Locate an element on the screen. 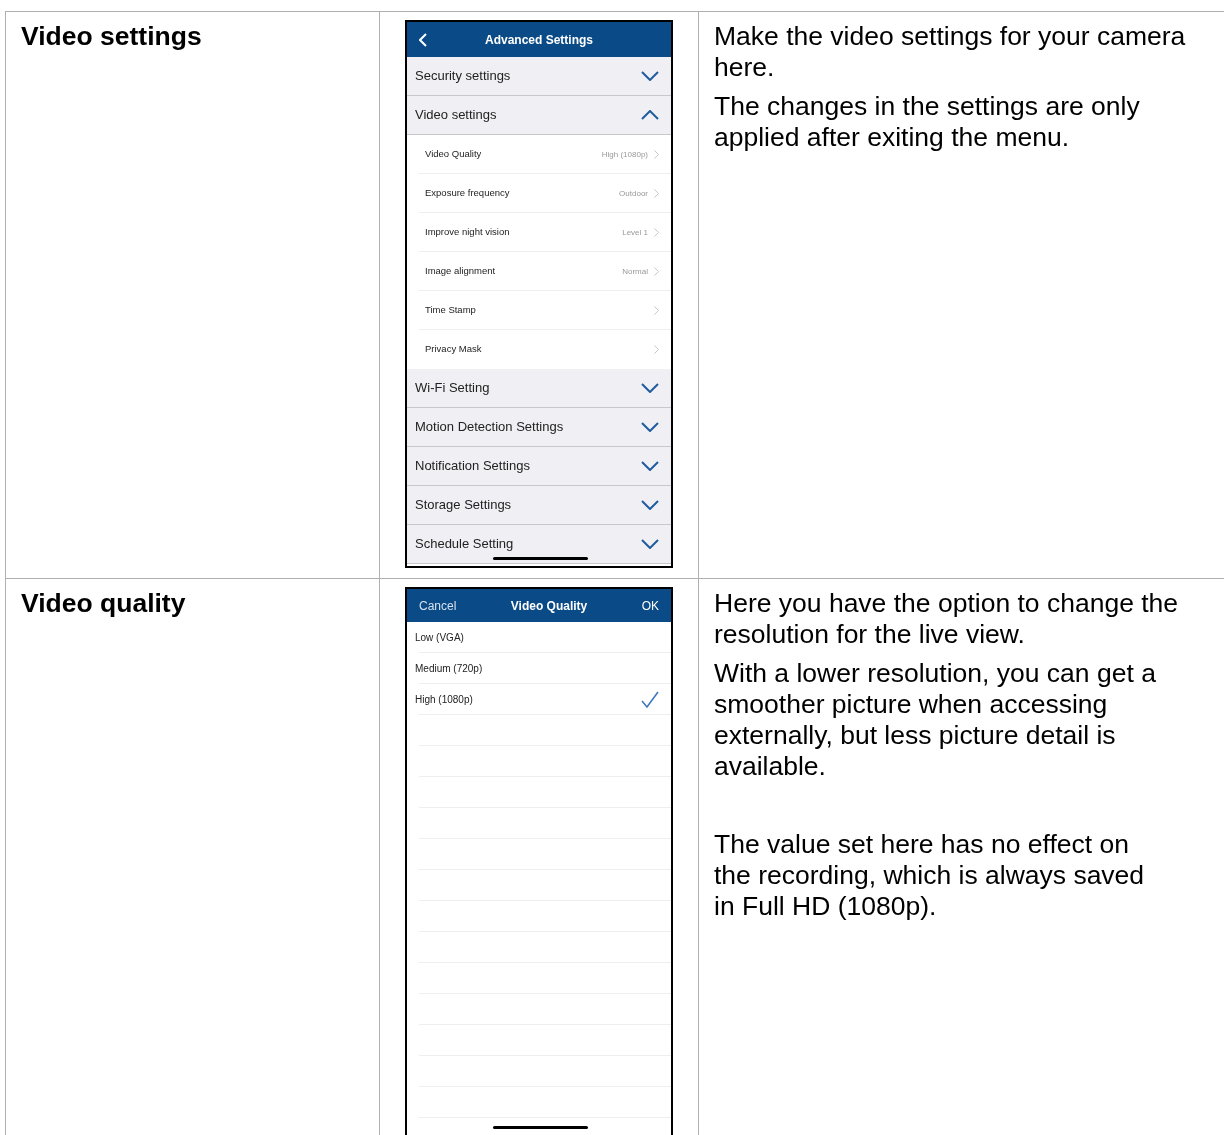  chevron-up-icon is located at coordinates (650, 115).